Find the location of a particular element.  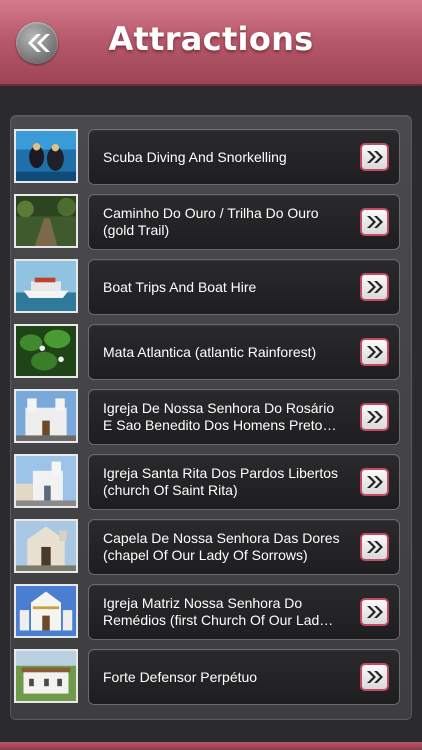

list-item: Boat Trips And Boat Hire is located at coordinates (207, 287).